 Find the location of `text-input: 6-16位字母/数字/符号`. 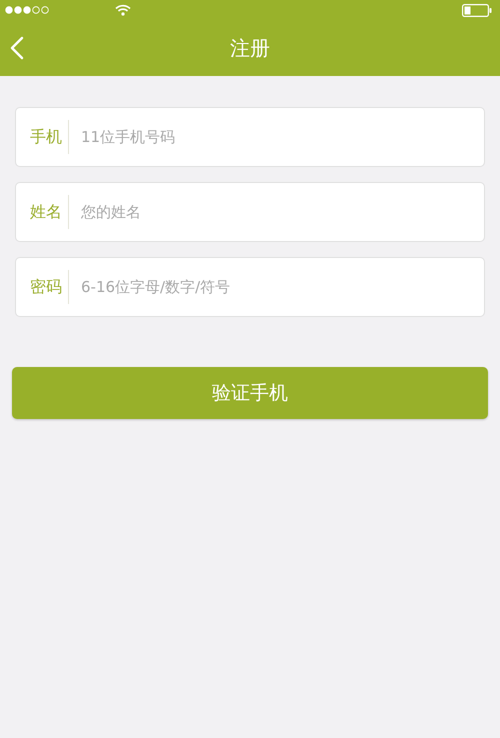

text-input: 6-16位字母/数字/符号 is located at coordinates (276, 287).